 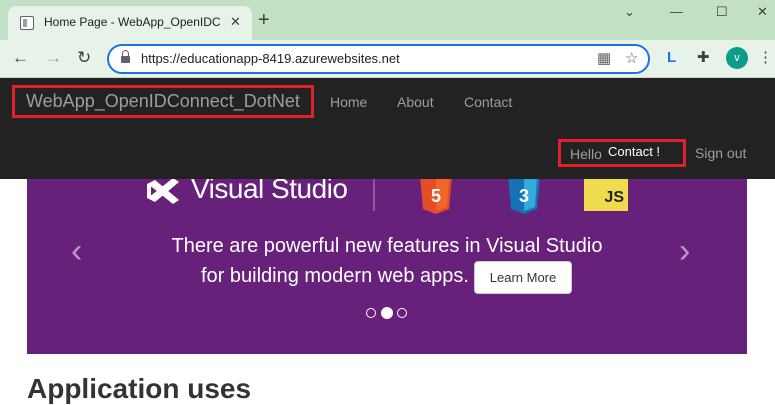 What do you see at coordinates (163, 101) in the screenshot?
I see `brand-link: WebApp_OpenIDConnect_DotNet` at bounding box center [163, 101].